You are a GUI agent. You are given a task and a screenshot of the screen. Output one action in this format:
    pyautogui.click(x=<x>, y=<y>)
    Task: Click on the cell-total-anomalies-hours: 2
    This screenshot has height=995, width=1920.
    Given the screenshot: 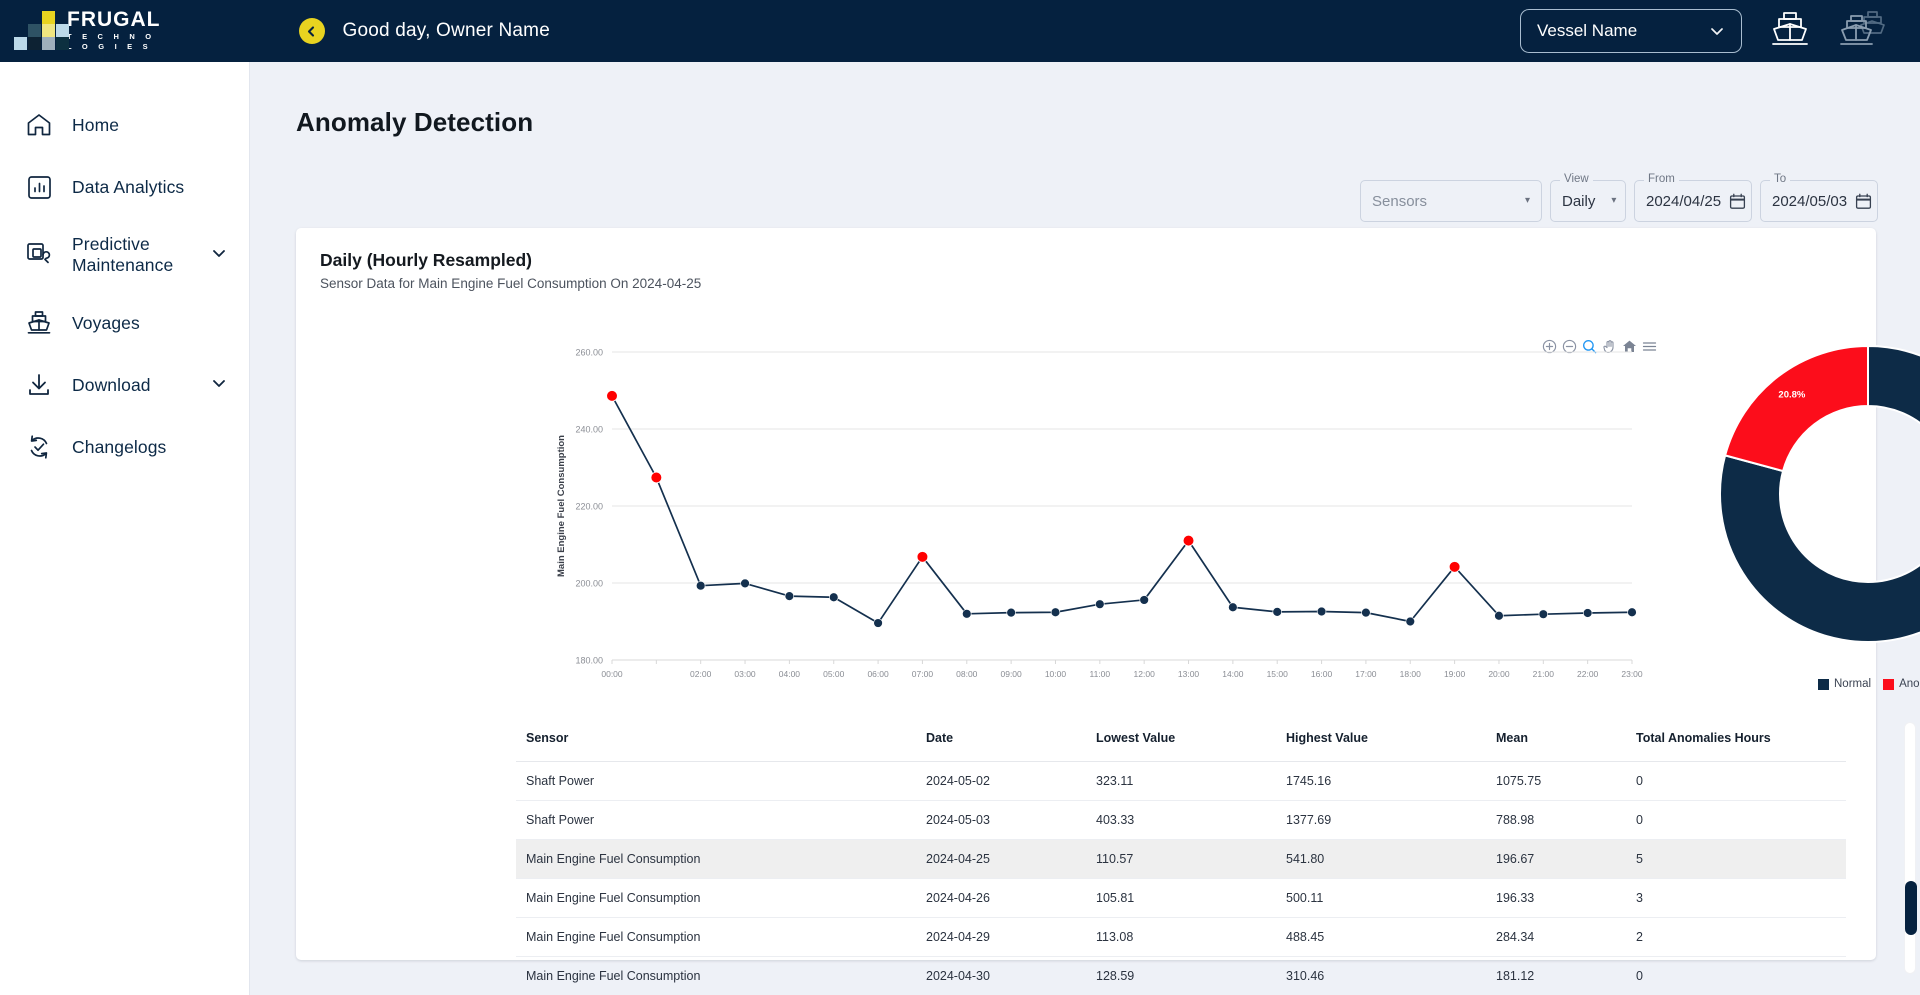 What is the action you would take?
    pyautogui.click(x=1736, y=937)
    